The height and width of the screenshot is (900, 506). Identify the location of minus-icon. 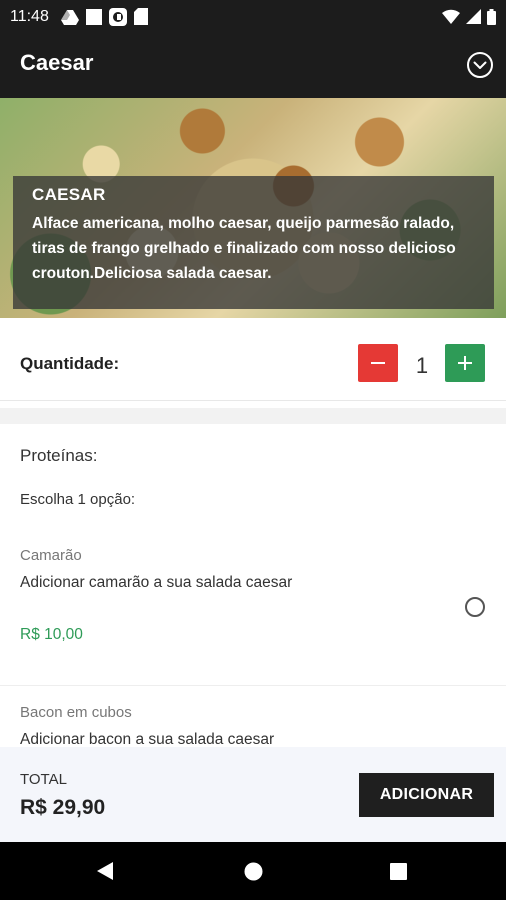
(378, 363).